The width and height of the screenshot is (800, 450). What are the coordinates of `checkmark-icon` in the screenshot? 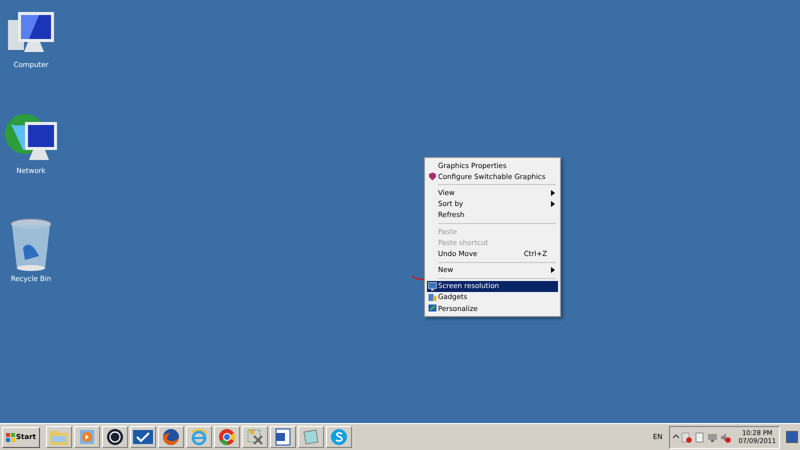 It's located at (142, 437).